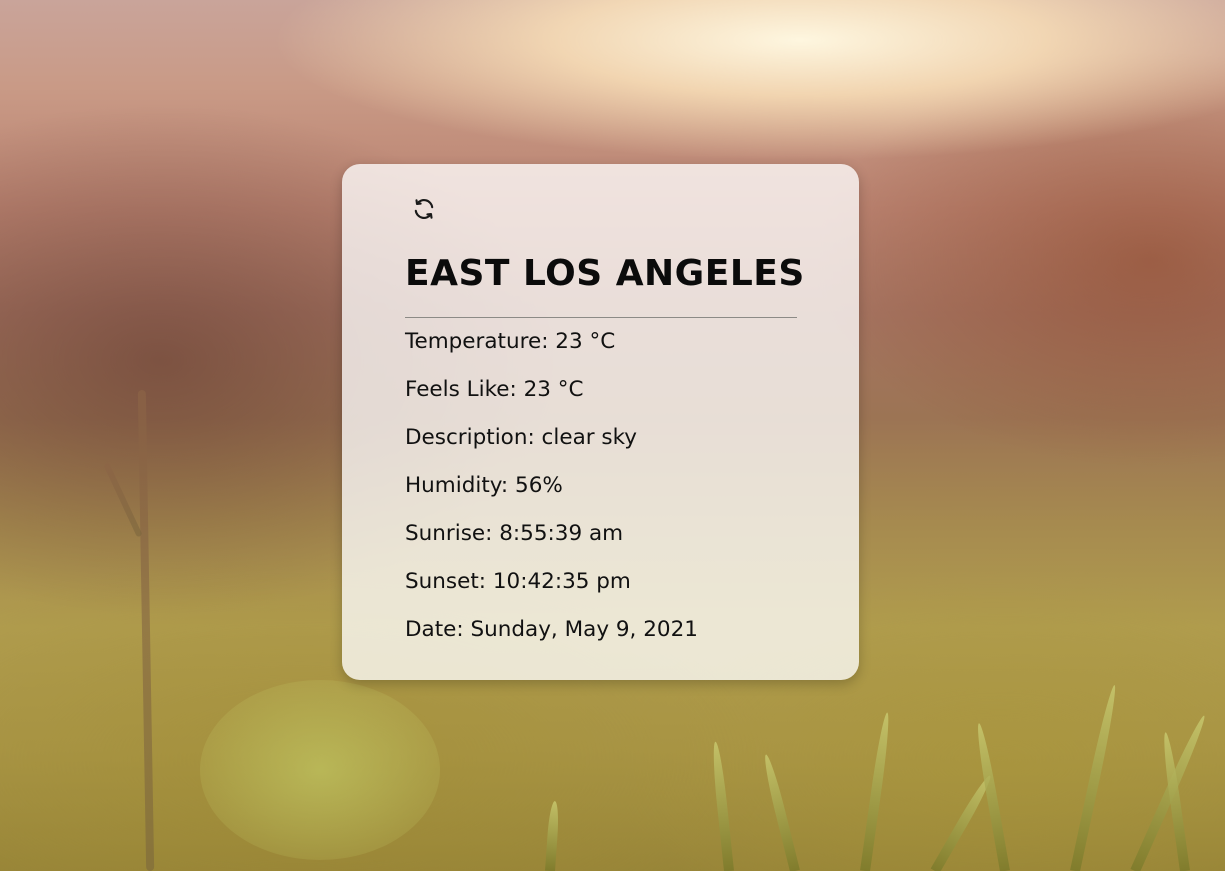  I want to click on feels-like-row: Feels Like: 23 °C, so click(551, 398).